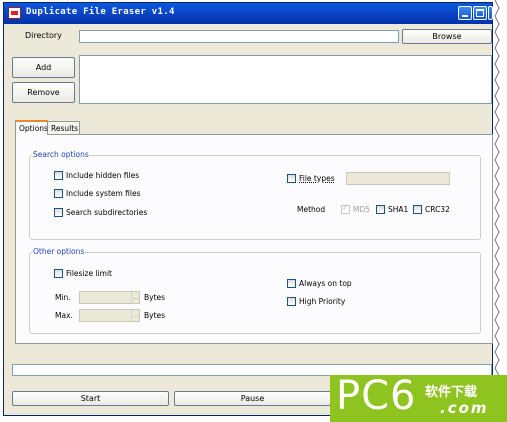 This screenshot has width=507, height=422. What do you see at coordinates (100, 12) in the screenshot?
I see `window-title: Duplicate File Eraser v1.4` at bounding box center [100, 12].